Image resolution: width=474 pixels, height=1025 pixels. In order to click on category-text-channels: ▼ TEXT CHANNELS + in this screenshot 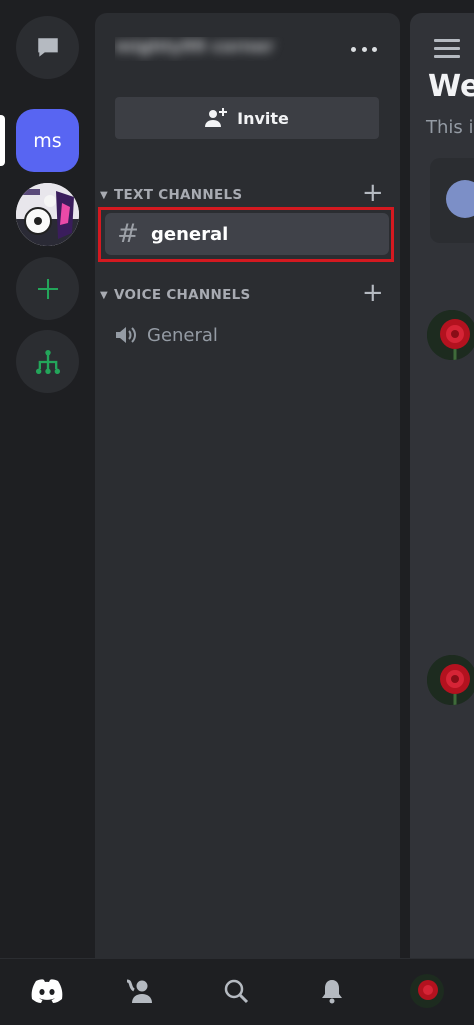, I will do `click(245, 193)`.